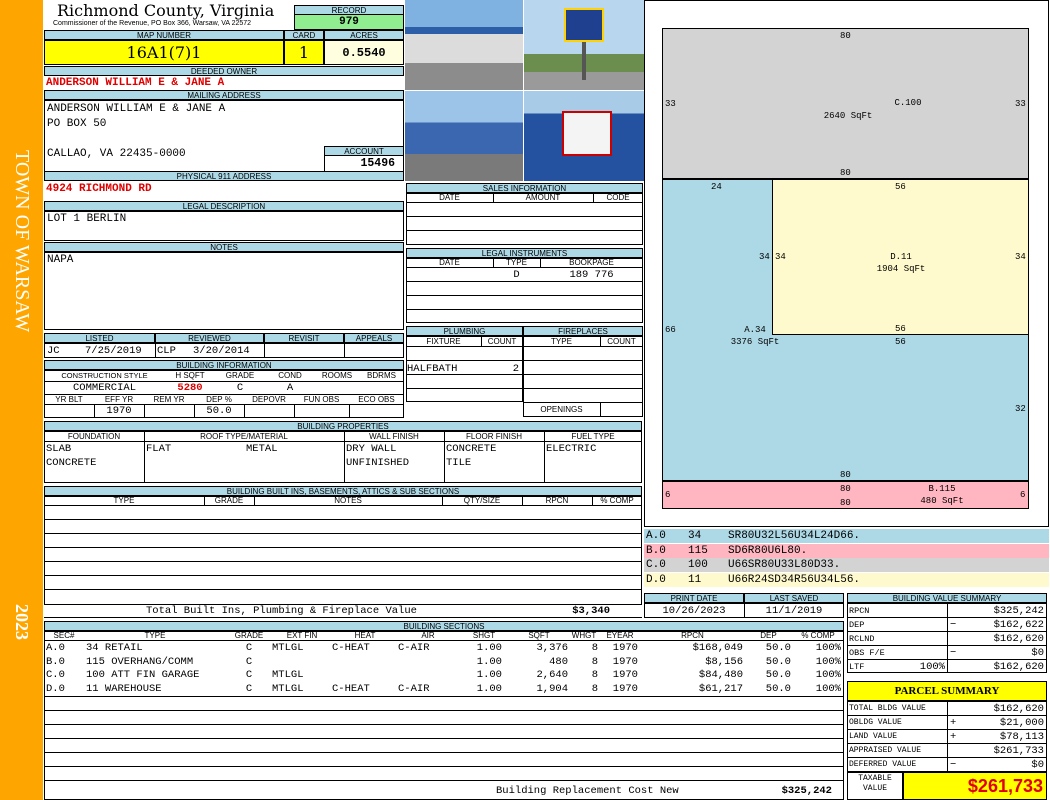 The image size is (1050, 800). What do you see at coordinates (249, 661) in the screenshot?
I see `section-row-2-grade: C` at bounding box center [249, 661].